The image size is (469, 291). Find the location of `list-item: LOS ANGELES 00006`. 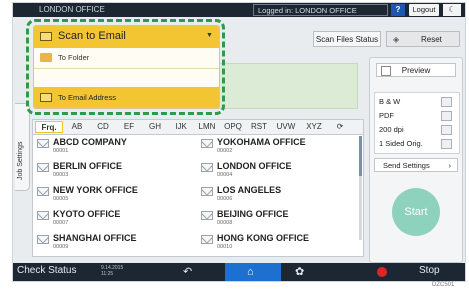

list-item: LOS ANGELES 00006 is located at coordinates (277, 195).